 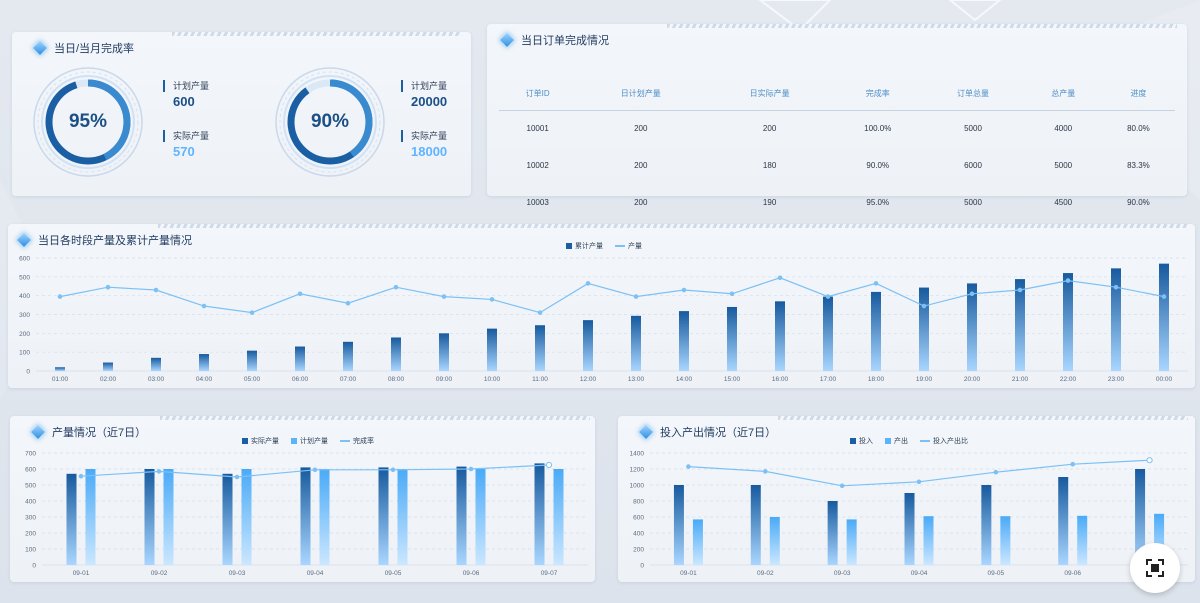 What do you see at coordinates (424, 136) in the screenshot?
I see `monthly-actual-label: 实际产量` at bounding box center [424, 136].